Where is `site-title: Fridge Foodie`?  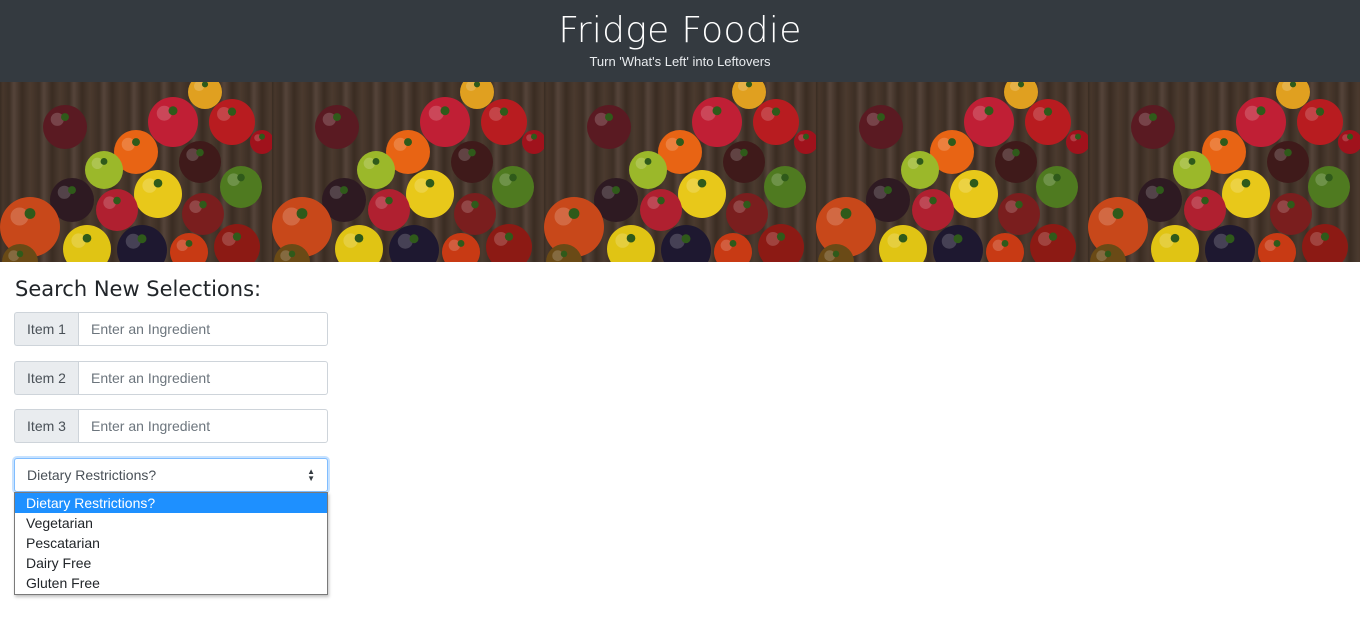 site-title: Fridge Foodie is located at coordinates (680, 30).